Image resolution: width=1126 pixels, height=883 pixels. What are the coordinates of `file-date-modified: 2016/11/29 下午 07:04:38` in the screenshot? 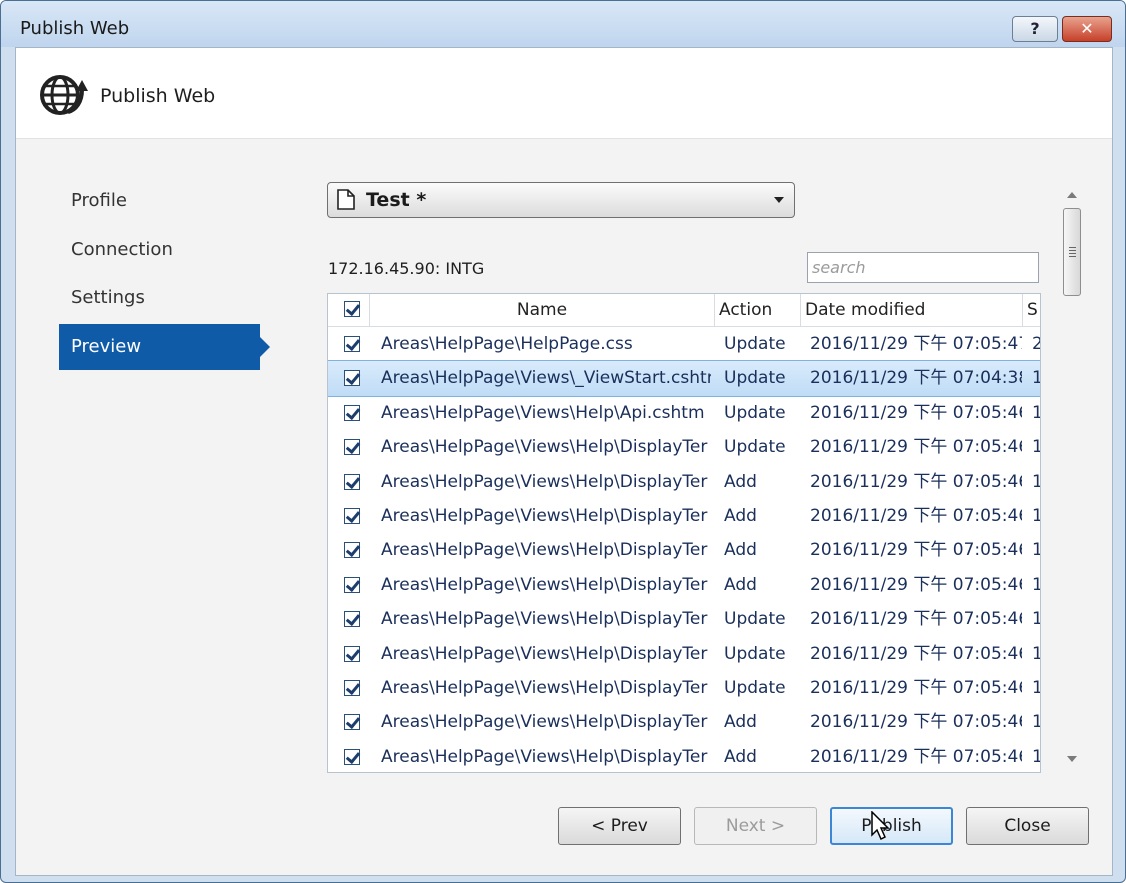 It's located at (916, 378).